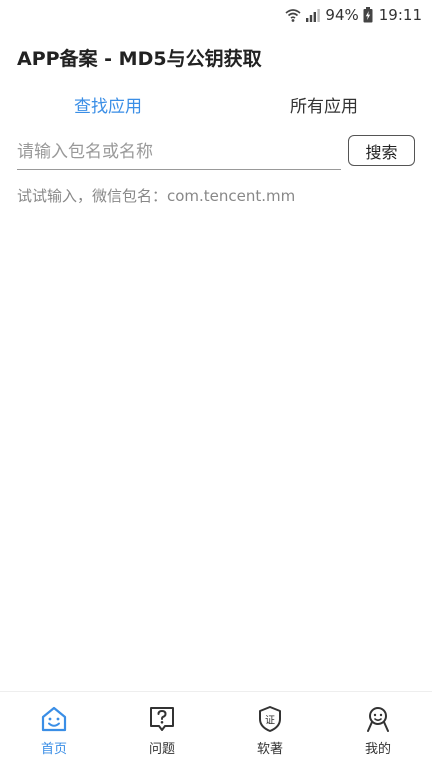  What do you see at coordinates (342, 15) in the screenshot?
I see `battery-level: 94%` at bounding box center [342, 15].